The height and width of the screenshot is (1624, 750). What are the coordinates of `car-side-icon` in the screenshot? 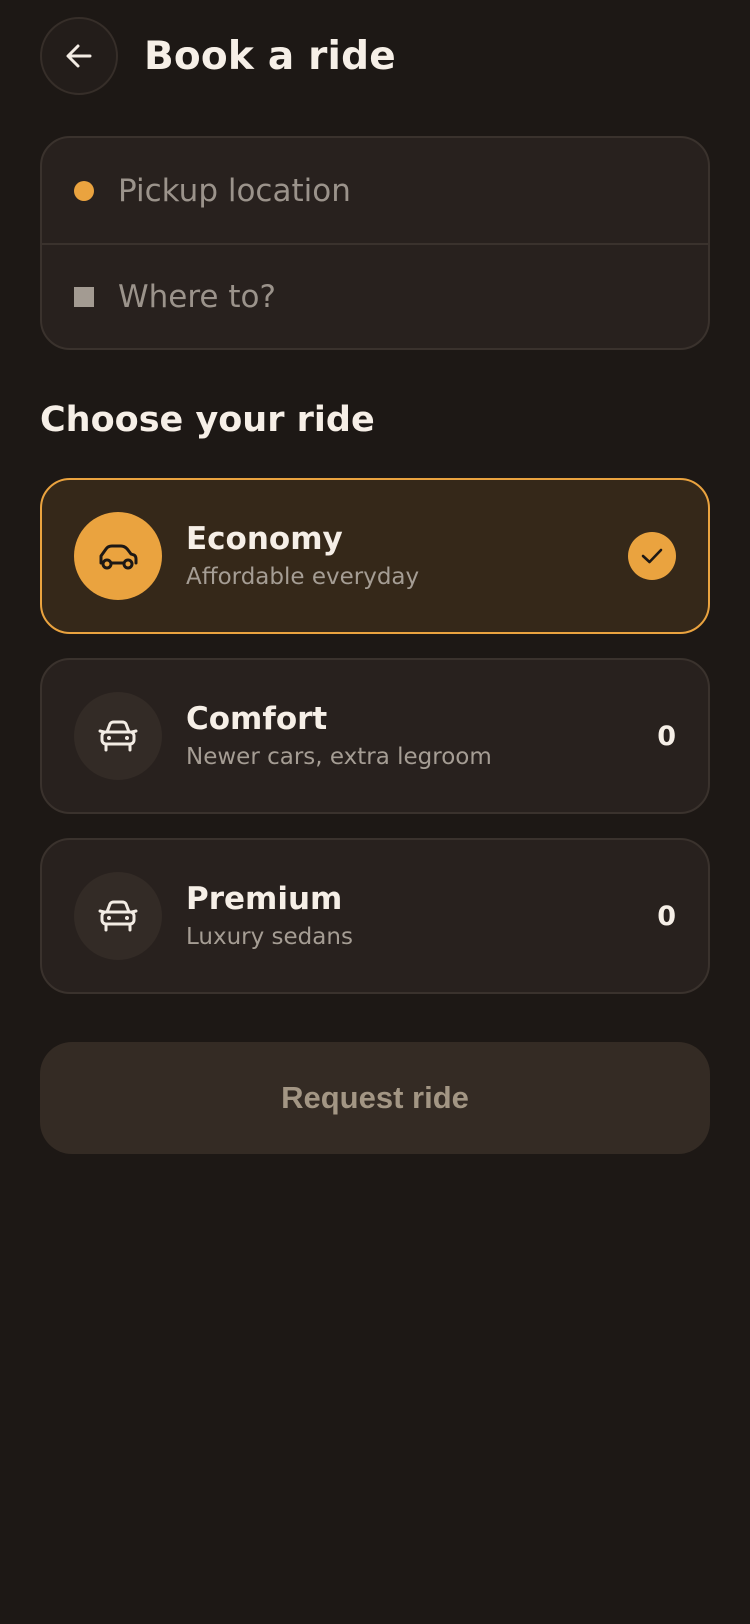 It's located at (118, 556).